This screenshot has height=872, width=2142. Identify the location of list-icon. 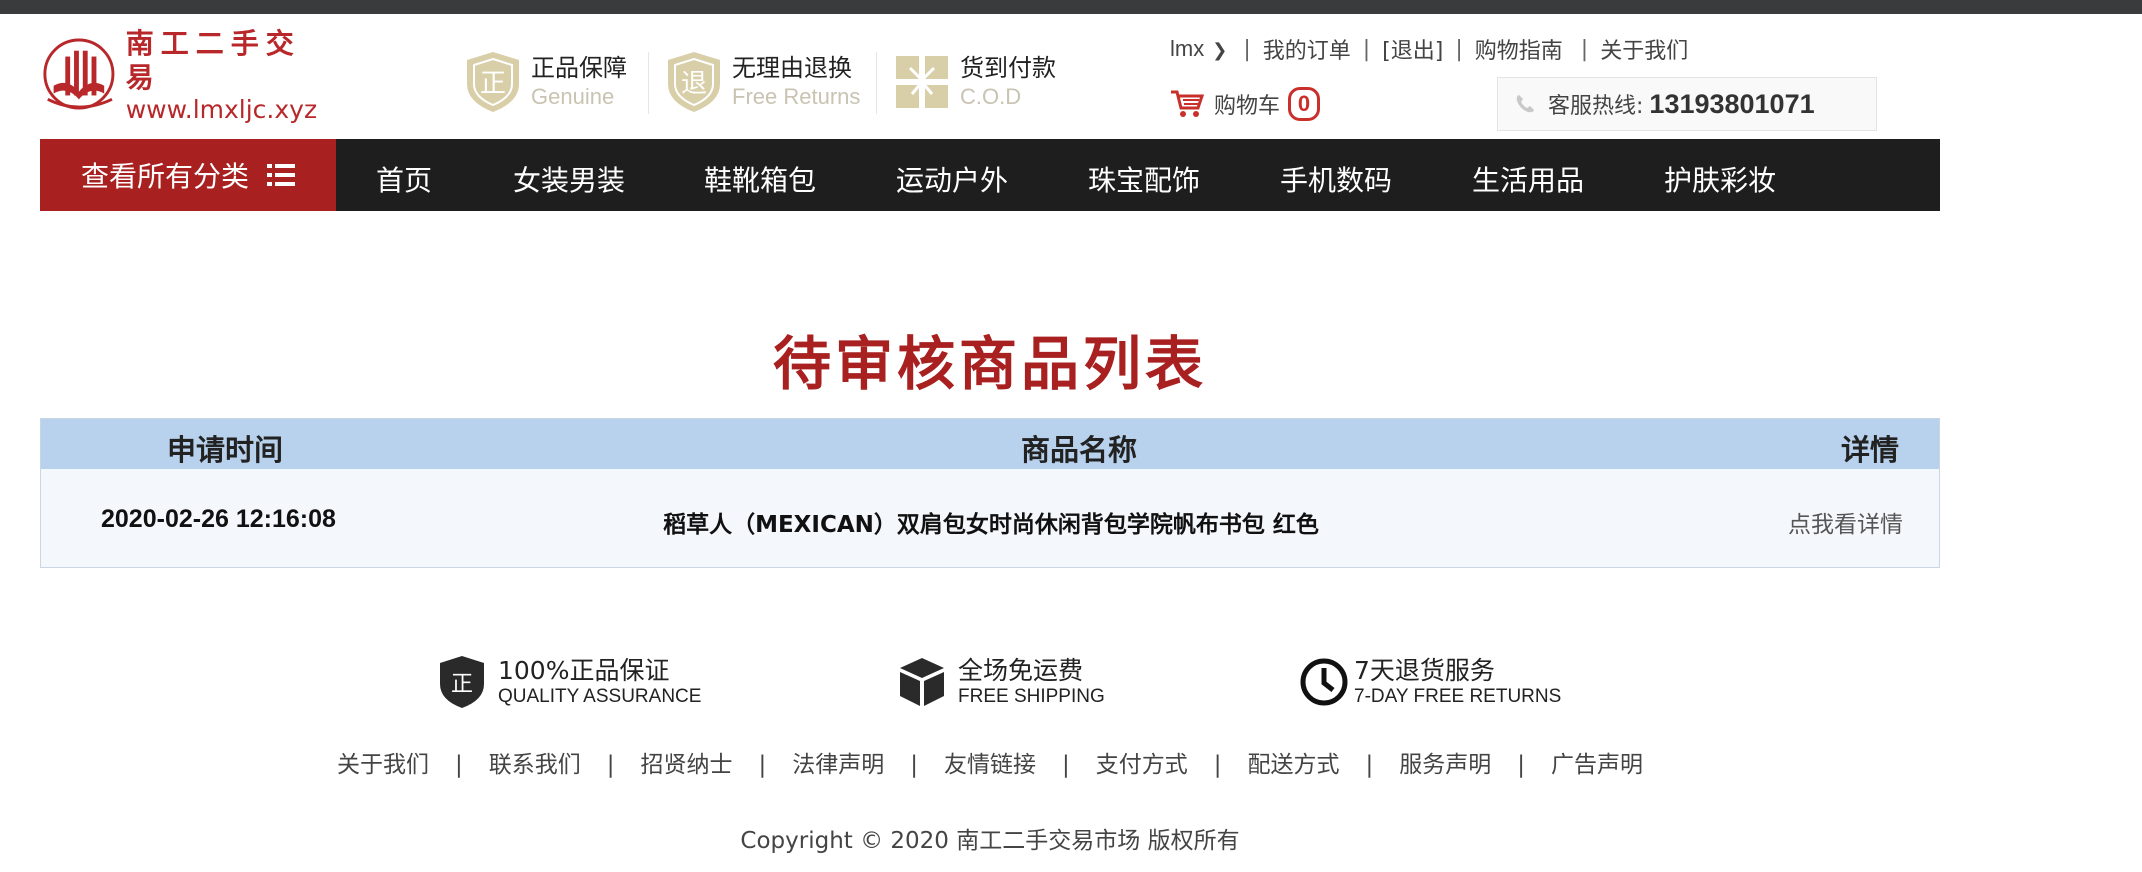
(281, 175).